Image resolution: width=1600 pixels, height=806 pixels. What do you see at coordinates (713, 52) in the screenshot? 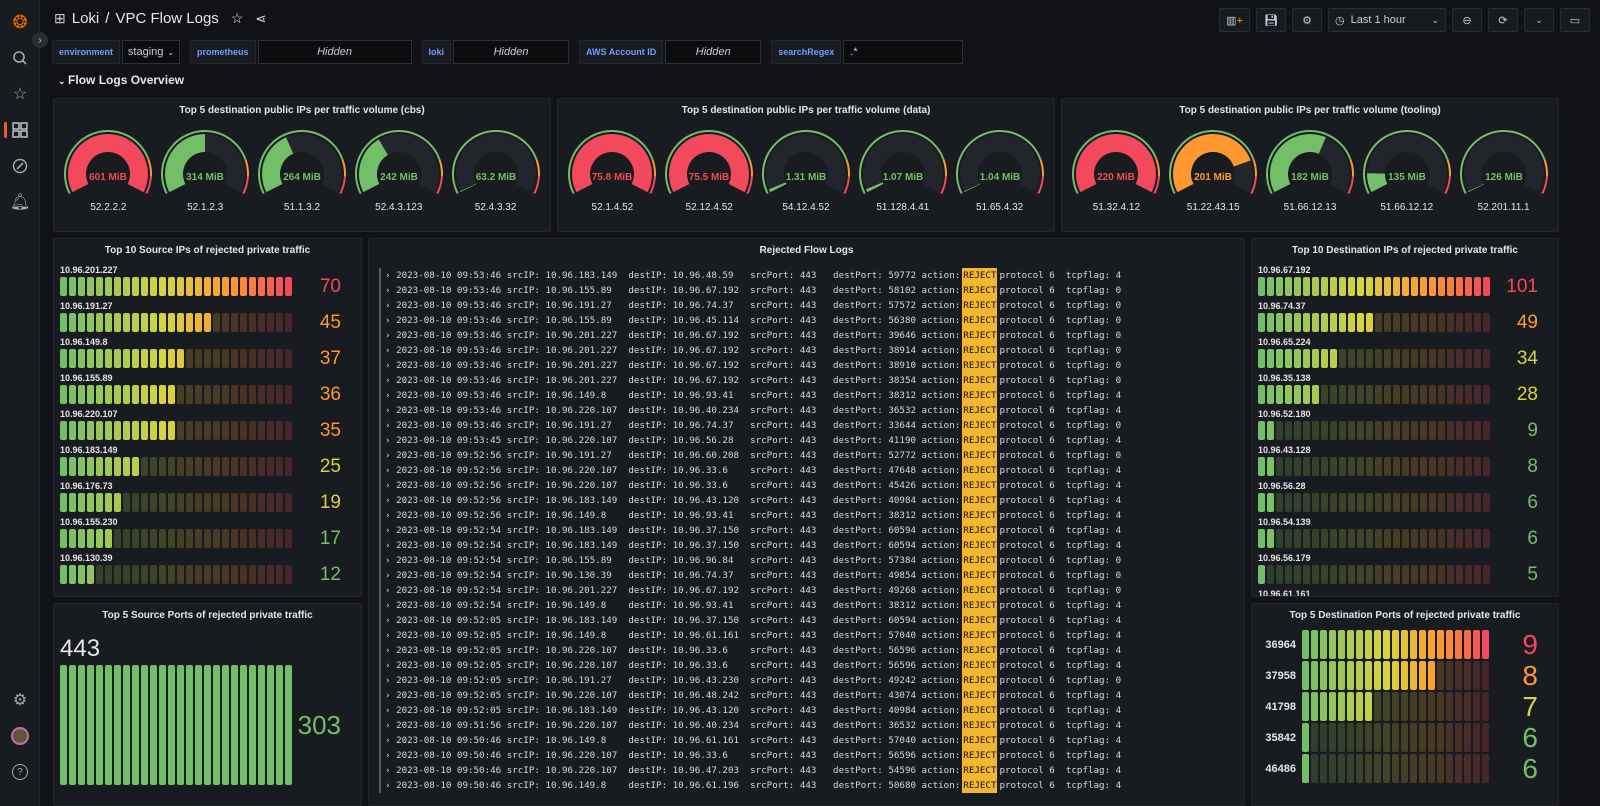
I see `aws-account-id-input: Hidden` at bounding box center [713, 52].